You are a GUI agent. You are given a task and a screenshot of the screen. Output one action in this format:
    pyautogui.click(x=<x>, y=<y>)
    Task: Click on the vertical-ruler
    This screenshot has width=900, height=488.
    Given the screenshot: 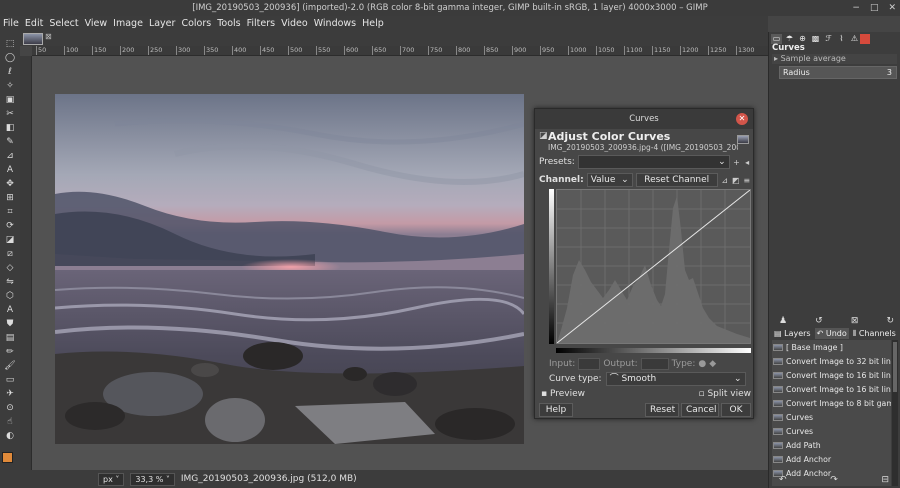 What is the action you would take?
    pyautogui.click(x=26, y=263)
    